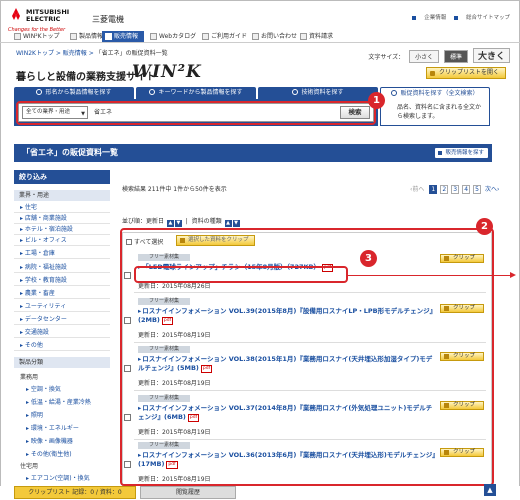 This screenshot has height=500, width=520. What do you see at coordinates (224, 36) in the screenshot?
I see `nav-tab-guide: ご利用ガイド` at bounding box center [224, 36].